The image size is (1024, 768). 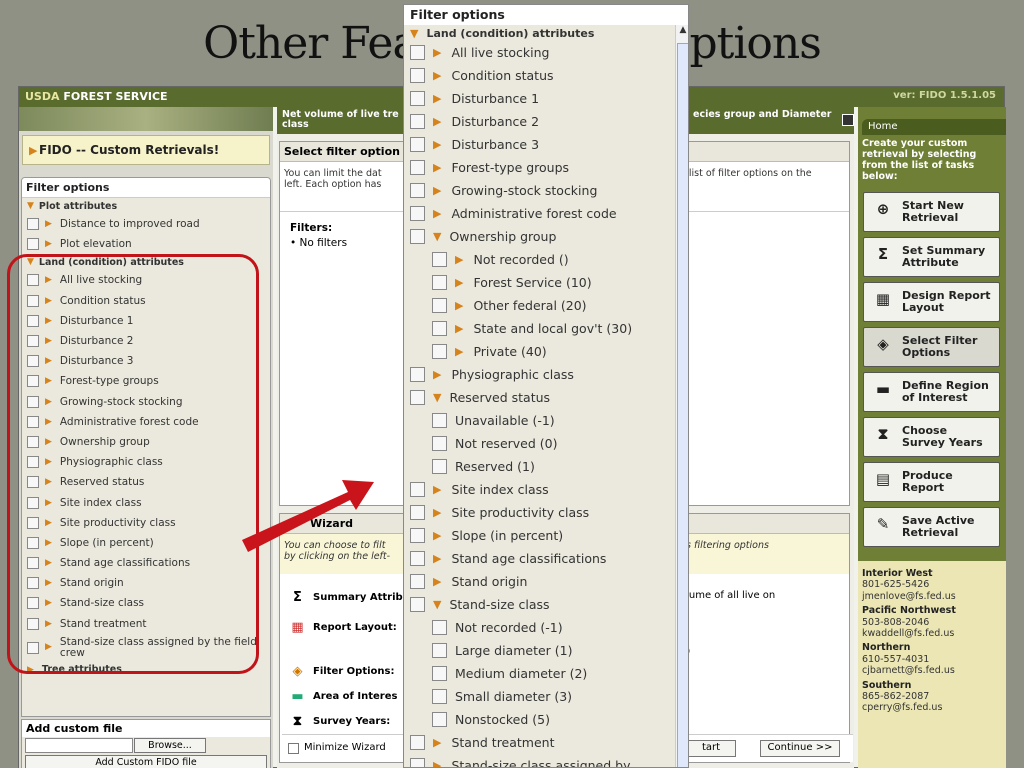 What do you see at coordinates (546, 213) in the screenshot?
I see `list-item: ▶ Administrative forest code` at bounding box center [546, 213].